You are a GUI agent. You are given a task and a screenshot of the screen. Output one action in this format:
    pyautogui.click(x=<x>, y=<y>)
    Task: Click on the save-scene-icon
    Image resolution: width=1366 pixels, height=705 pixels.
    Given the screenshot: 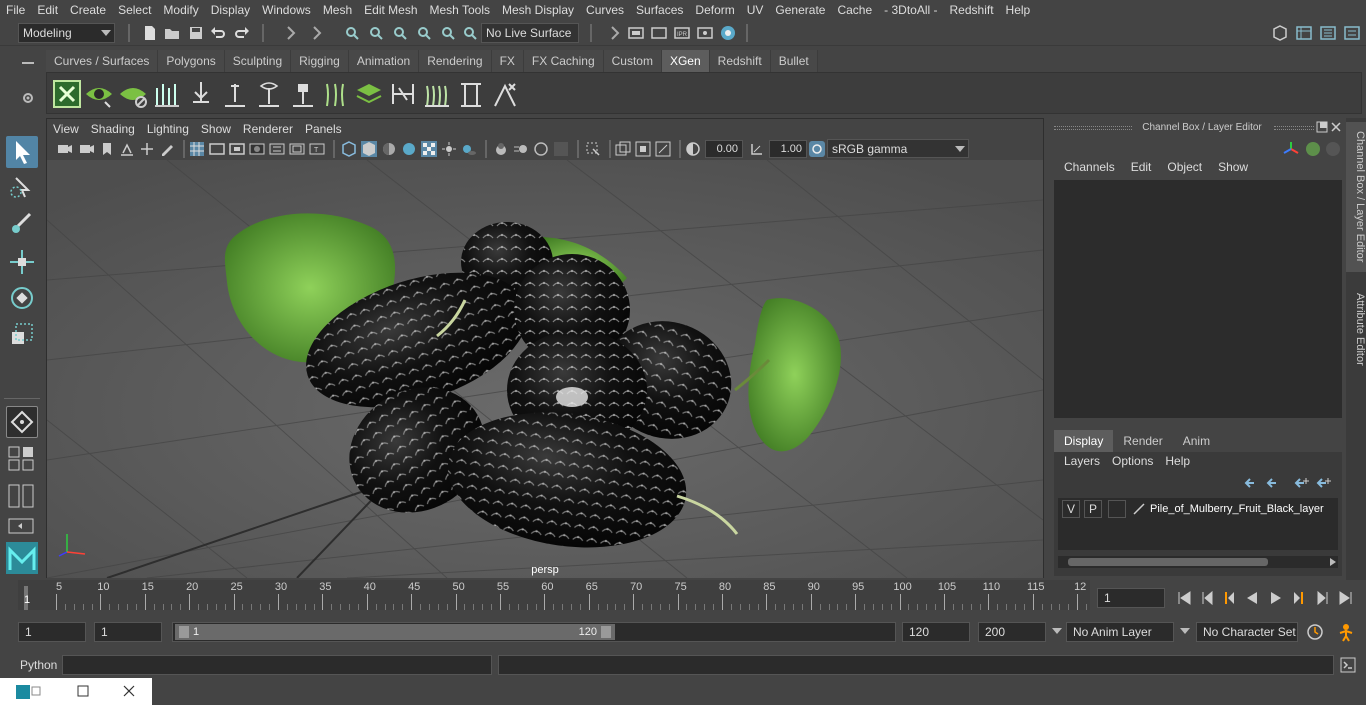 What is the action you would take?
    pyautogui.click(x=196, y=33)
    